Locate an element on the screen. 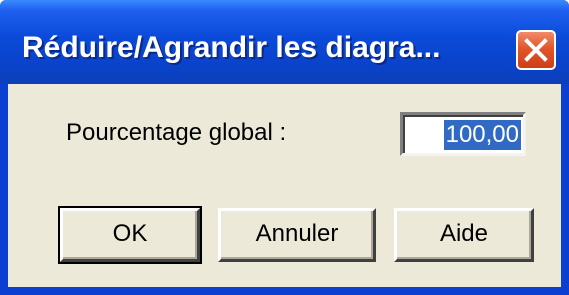  global-percentage-label: Pourcentage global : is located at coordinates (176, 132).